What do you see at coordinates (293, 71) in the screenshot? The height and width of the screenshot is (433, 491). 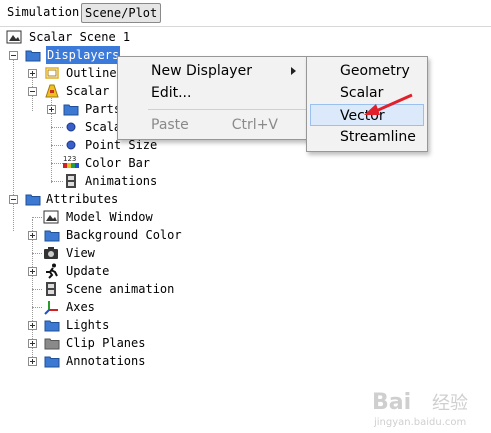 I see `submenu-arrow-icon` at bounding box center [293, 71].